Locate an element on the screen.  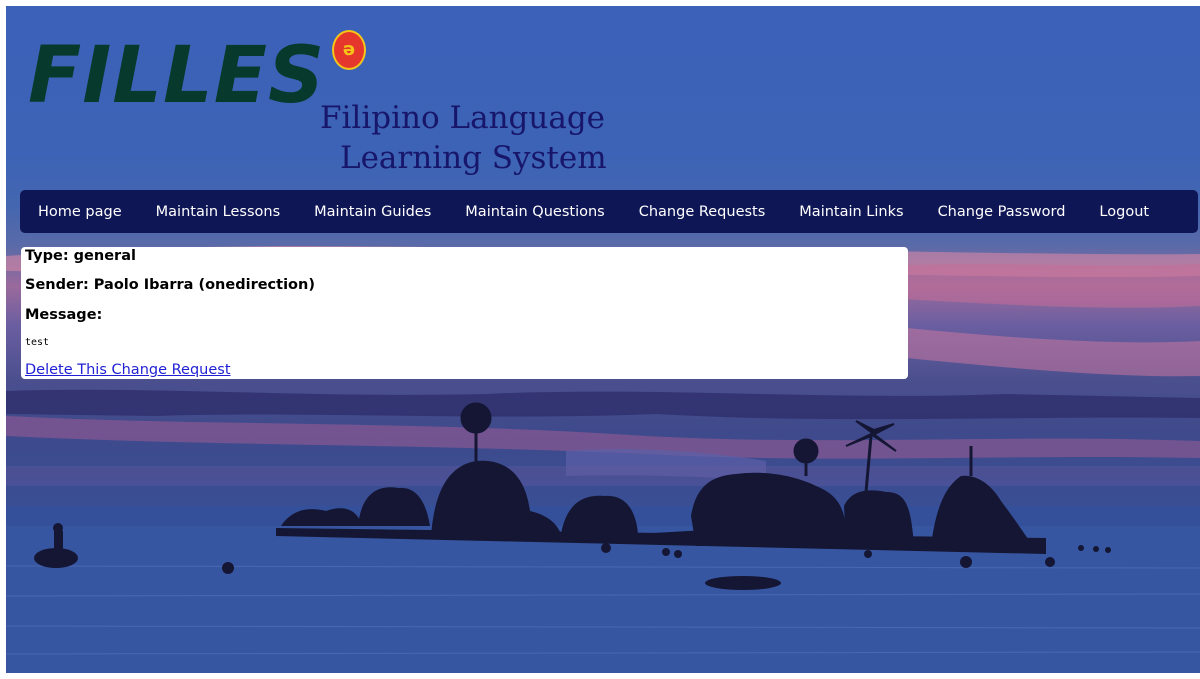
emblem-glyph: ə is located at coordinates (349, 49).